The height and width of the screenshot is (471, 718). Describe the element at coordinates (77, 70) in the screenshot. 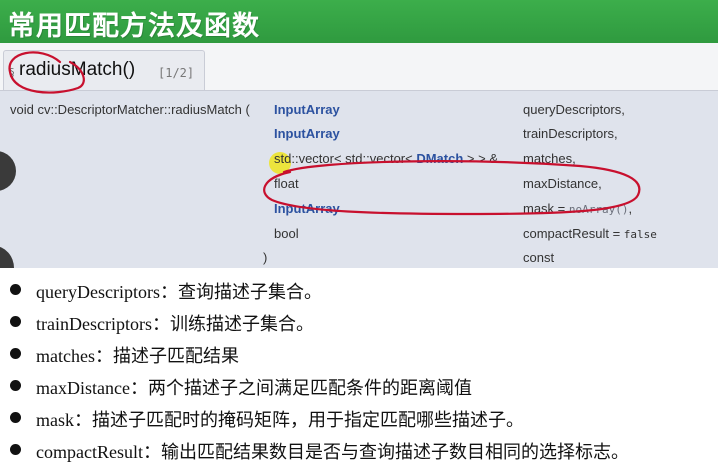

I see `function-name: radiusMatch()` at that location.